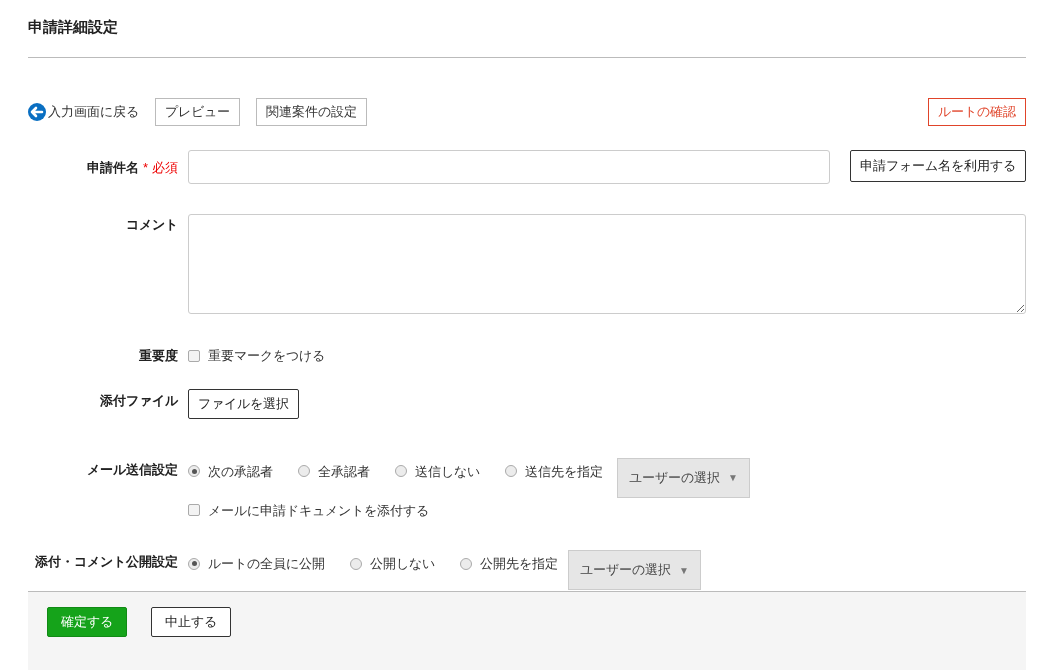 The width and height of the screenshot is (1054, 670). I want to click on subject-input, so click(509, 167).